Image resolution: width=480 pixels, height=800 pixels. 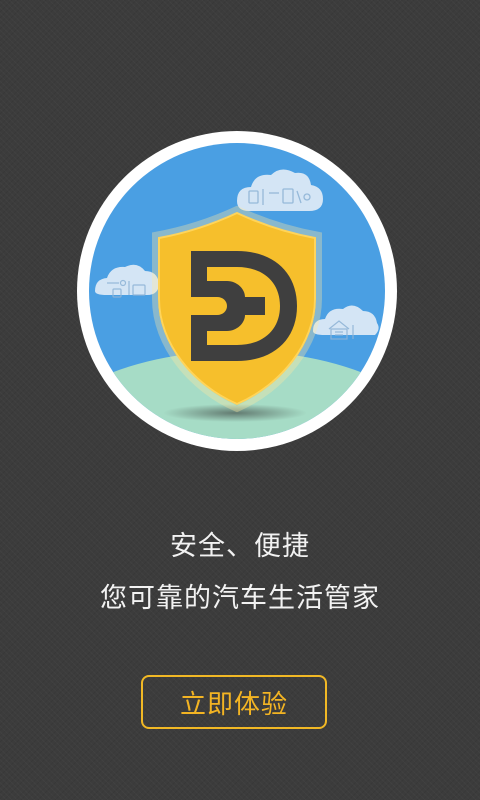 What do you see at coordinates (240, 546) in the screenshot?
I see `tagline-primary: 安全、便捷` at bounding box center [240, 546].